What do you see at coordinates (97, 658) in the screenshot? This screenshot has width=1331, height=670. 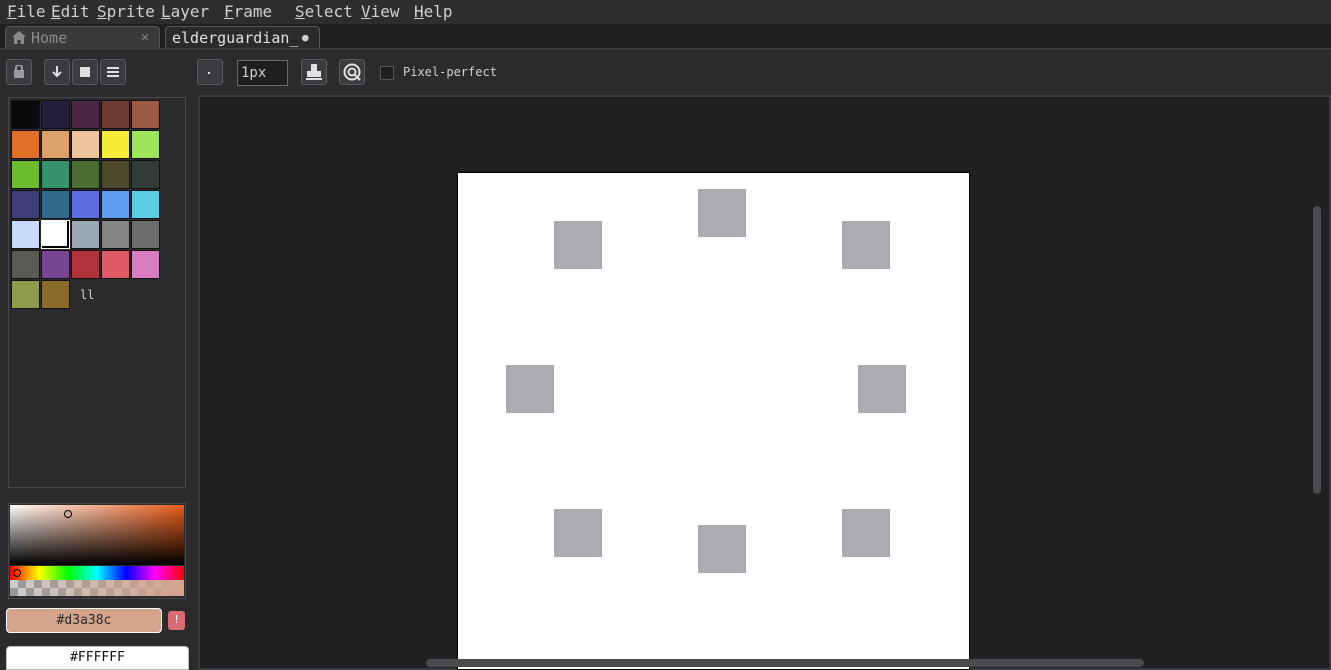 I see `background-color-button: #FFFFFF` at bounding box center [97, 658].